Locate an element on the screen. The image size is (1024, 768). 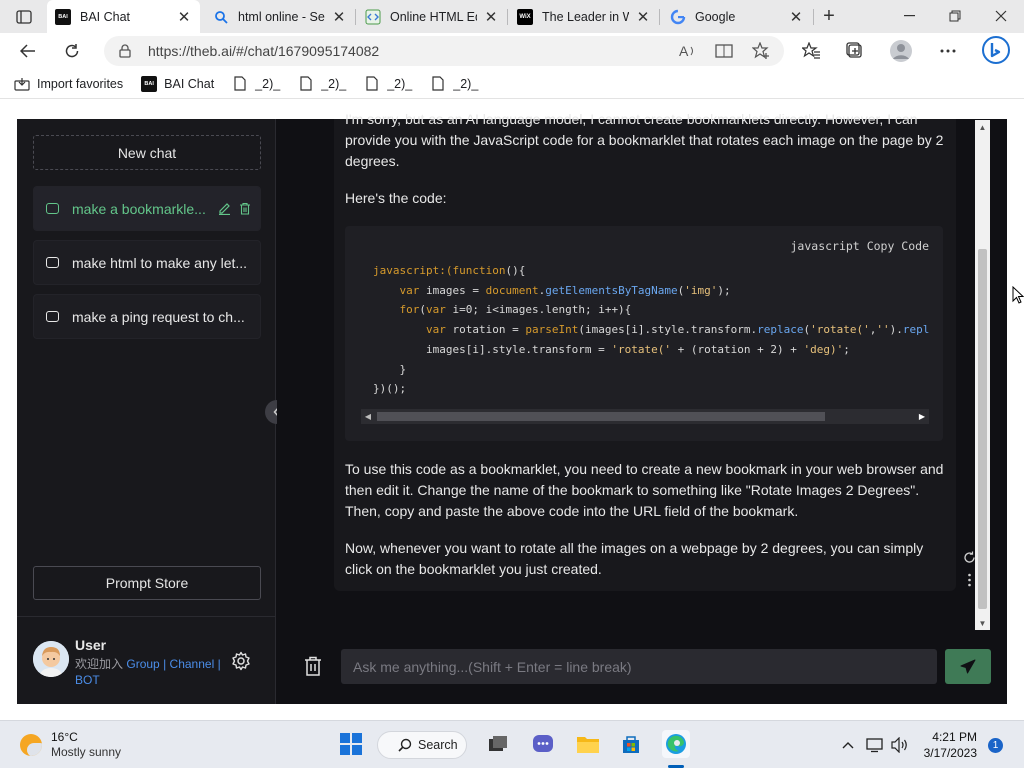
page-vertical-scrollbar: ▲ ▼ is located at coordinates (982, 375).